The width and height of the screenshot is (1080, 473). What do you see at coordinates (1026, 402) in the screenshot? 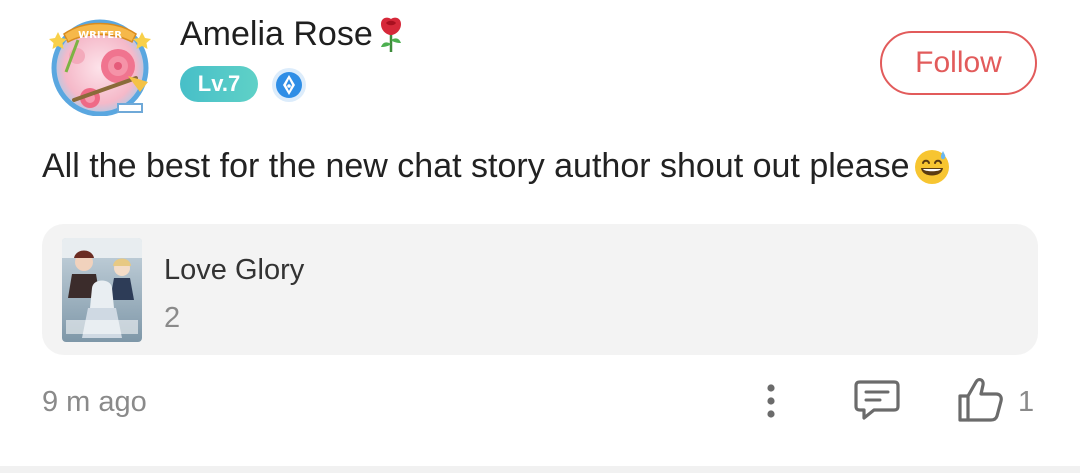
I see `like-count: 1` at bounding box center [1026, 402].